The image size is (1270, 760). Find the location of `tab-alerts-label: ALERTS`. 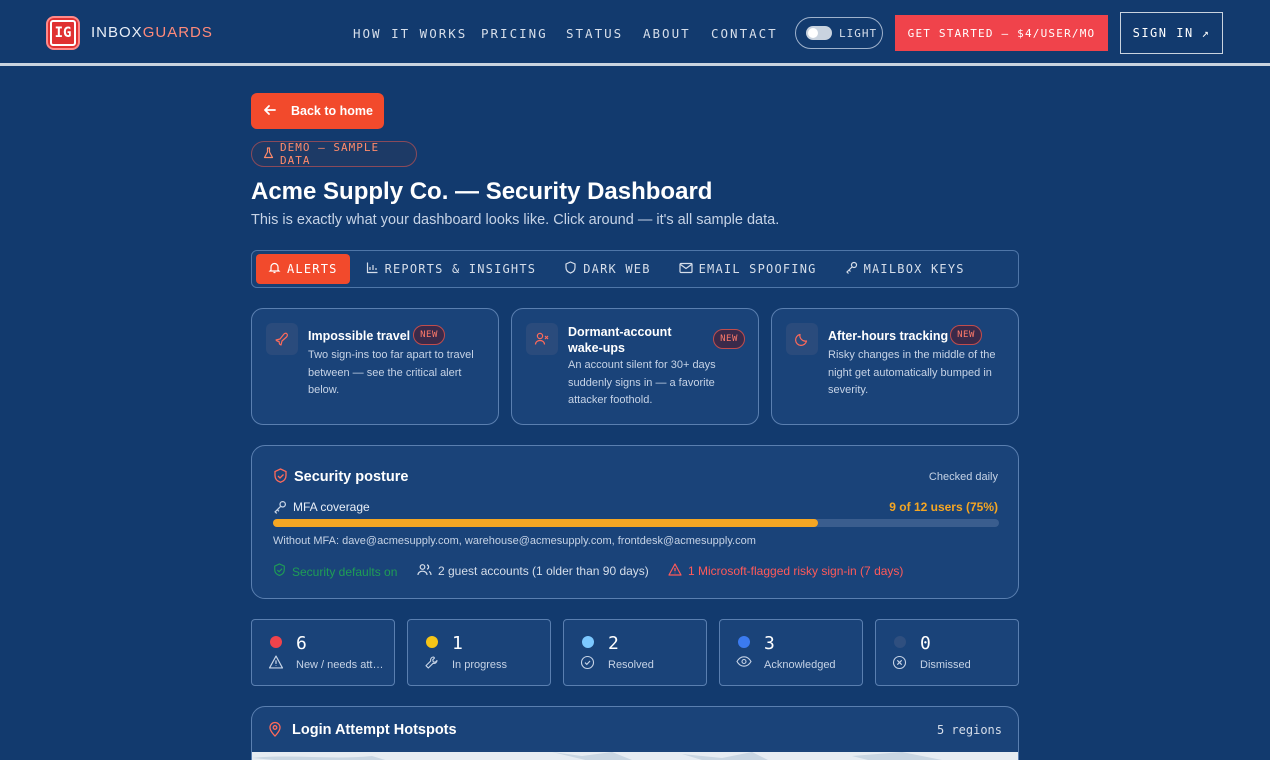

tab-alerts-label: ALERTS is located at coordinates (312, 269).